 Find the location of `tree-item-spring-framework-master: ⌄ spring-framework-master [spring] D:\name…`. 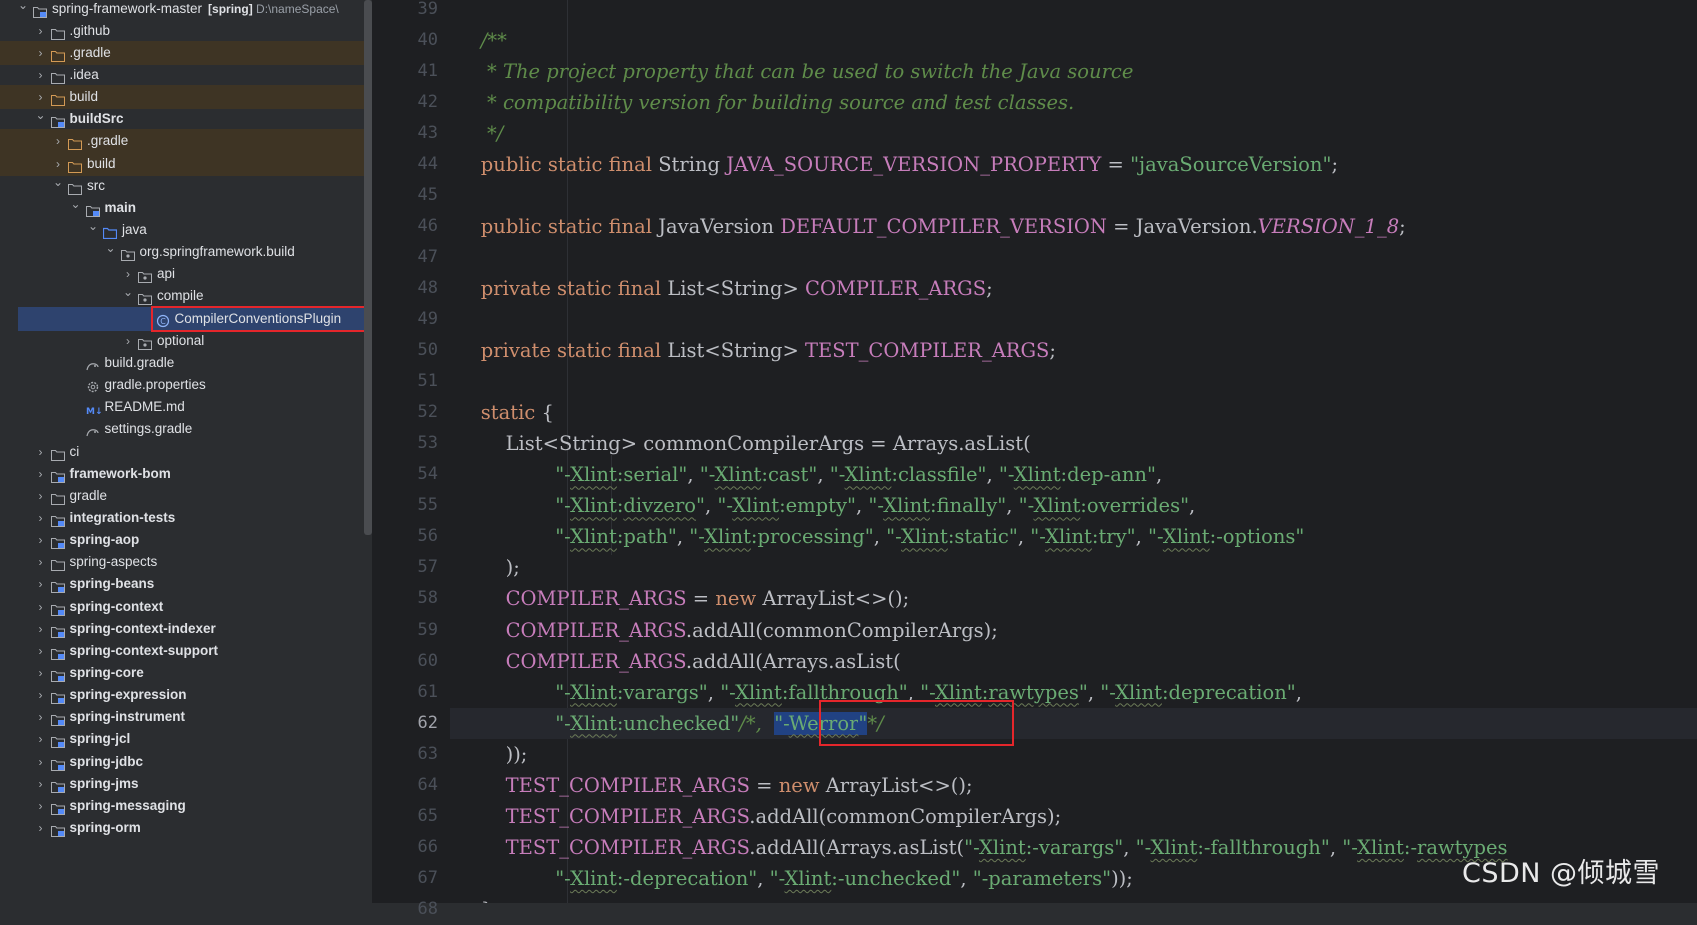

tree-item-spring-framework-master: ⌄ spring-framework-master [spring] D:\name… is located at coordinates (183, 10).